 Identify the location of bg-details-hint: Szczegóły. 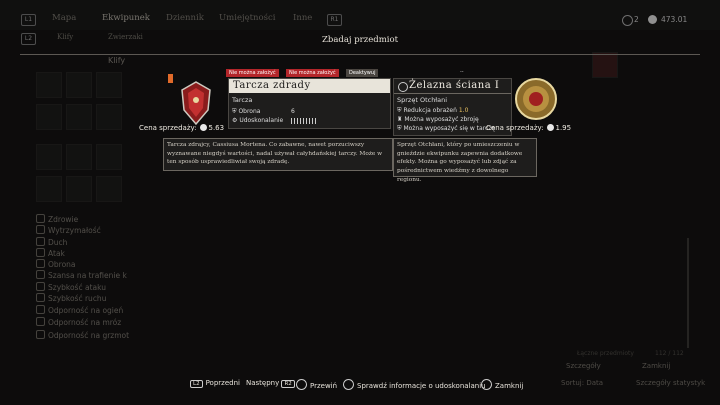
(583, 366).